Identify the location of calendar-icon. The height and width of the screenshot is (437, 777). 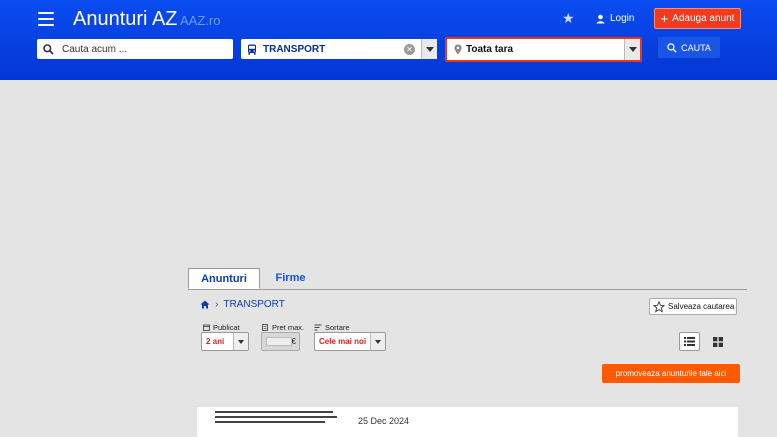
(206, 327).